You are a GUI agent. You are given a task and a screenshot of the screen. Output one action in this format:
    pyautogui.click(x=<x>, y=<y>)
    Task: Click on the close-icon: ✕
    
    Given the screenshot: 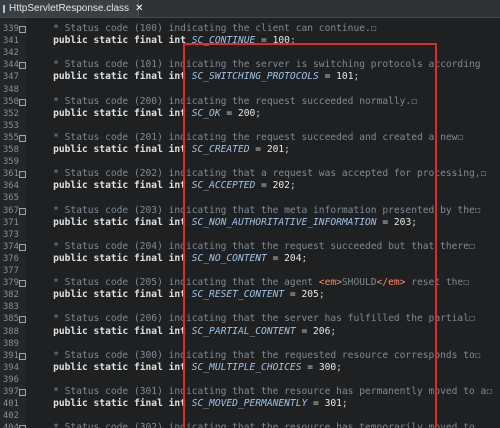 What is the action you would take?
    pyautogui.click(x=139, y=8)
    